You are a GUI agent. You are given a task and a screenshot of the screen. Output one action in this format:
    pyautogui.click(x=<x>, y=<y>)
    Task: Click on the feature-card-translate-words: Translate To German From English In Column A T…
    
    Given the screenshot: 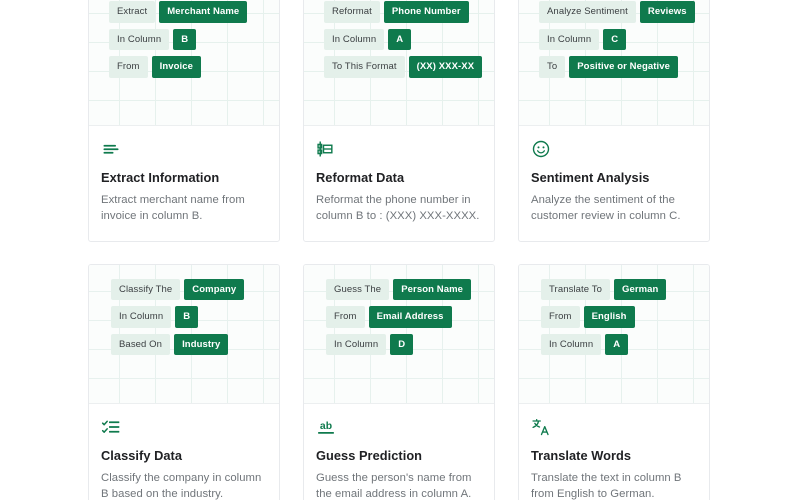 What is the action you would take?
    pyautogui.click(x=614, y=381)
    